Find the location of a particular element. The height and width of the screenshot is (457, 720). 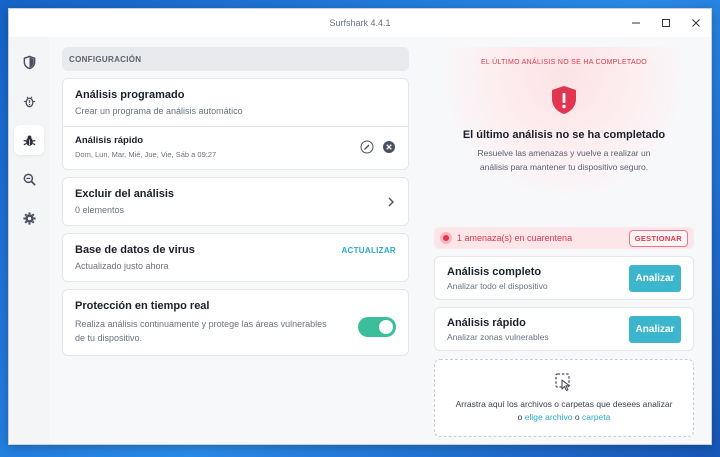

shield-icon is located at coordinates (29, 62).